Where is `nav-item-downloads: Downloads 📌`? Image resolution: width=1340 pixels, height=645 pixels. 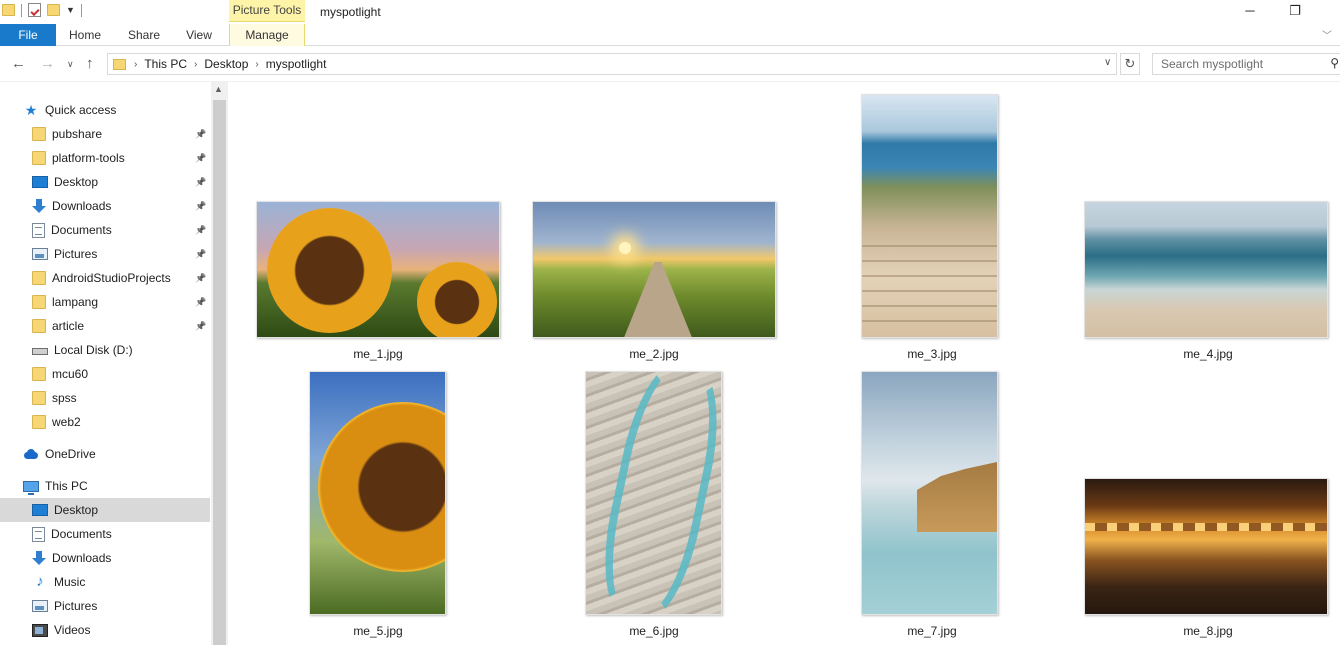 nav-item-downloads: Downloads 📌 is located at coordinates (105, 206).